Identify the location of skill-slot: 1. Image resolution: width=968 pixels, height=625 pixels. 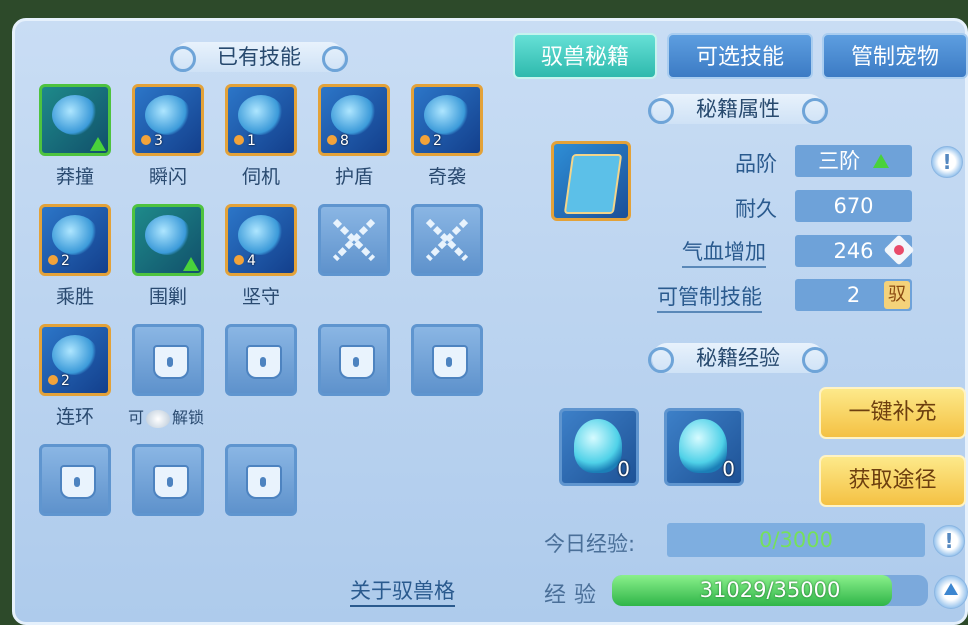
(261, 120).